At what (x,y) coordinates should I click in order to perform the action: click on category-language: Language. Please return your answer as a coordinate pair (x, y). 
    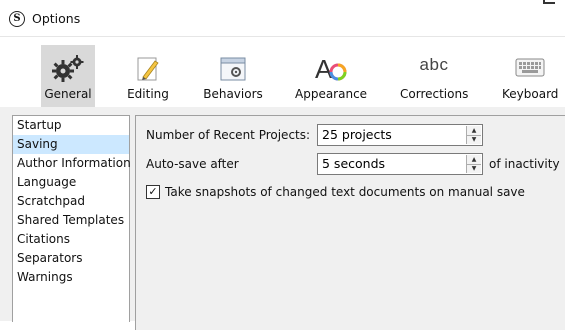
    Looking at the image, I should click on (71, 182).